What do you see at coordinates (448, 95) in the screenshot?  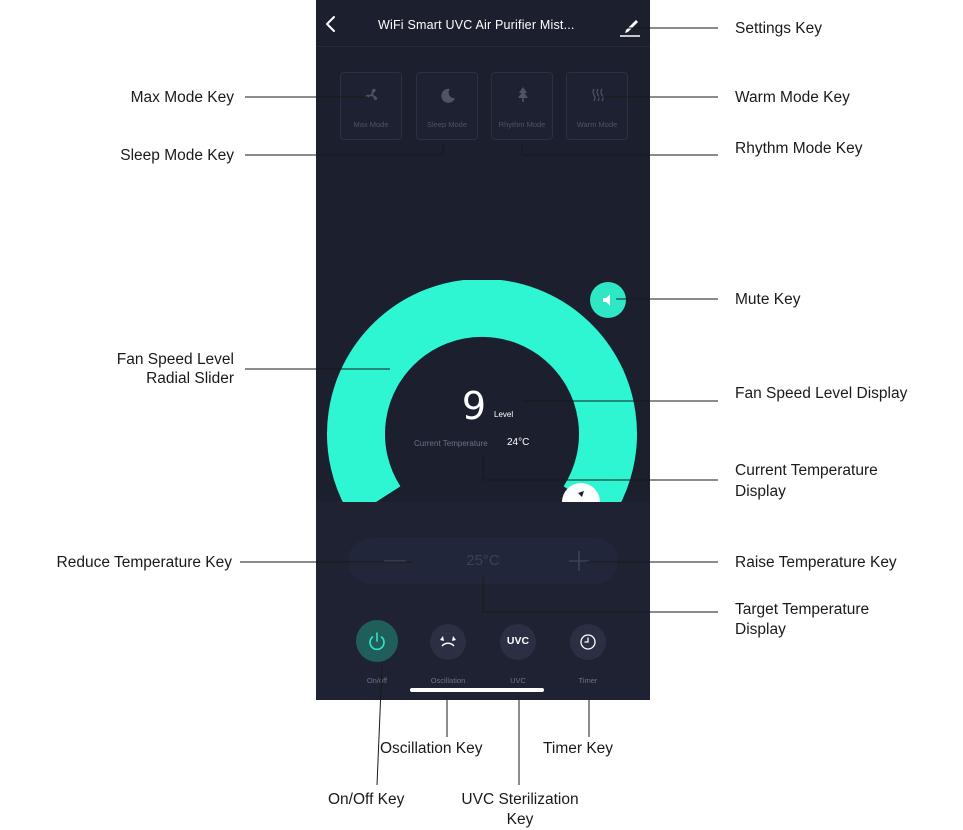 I see `moon-icon` at bounding box center [448, 95].